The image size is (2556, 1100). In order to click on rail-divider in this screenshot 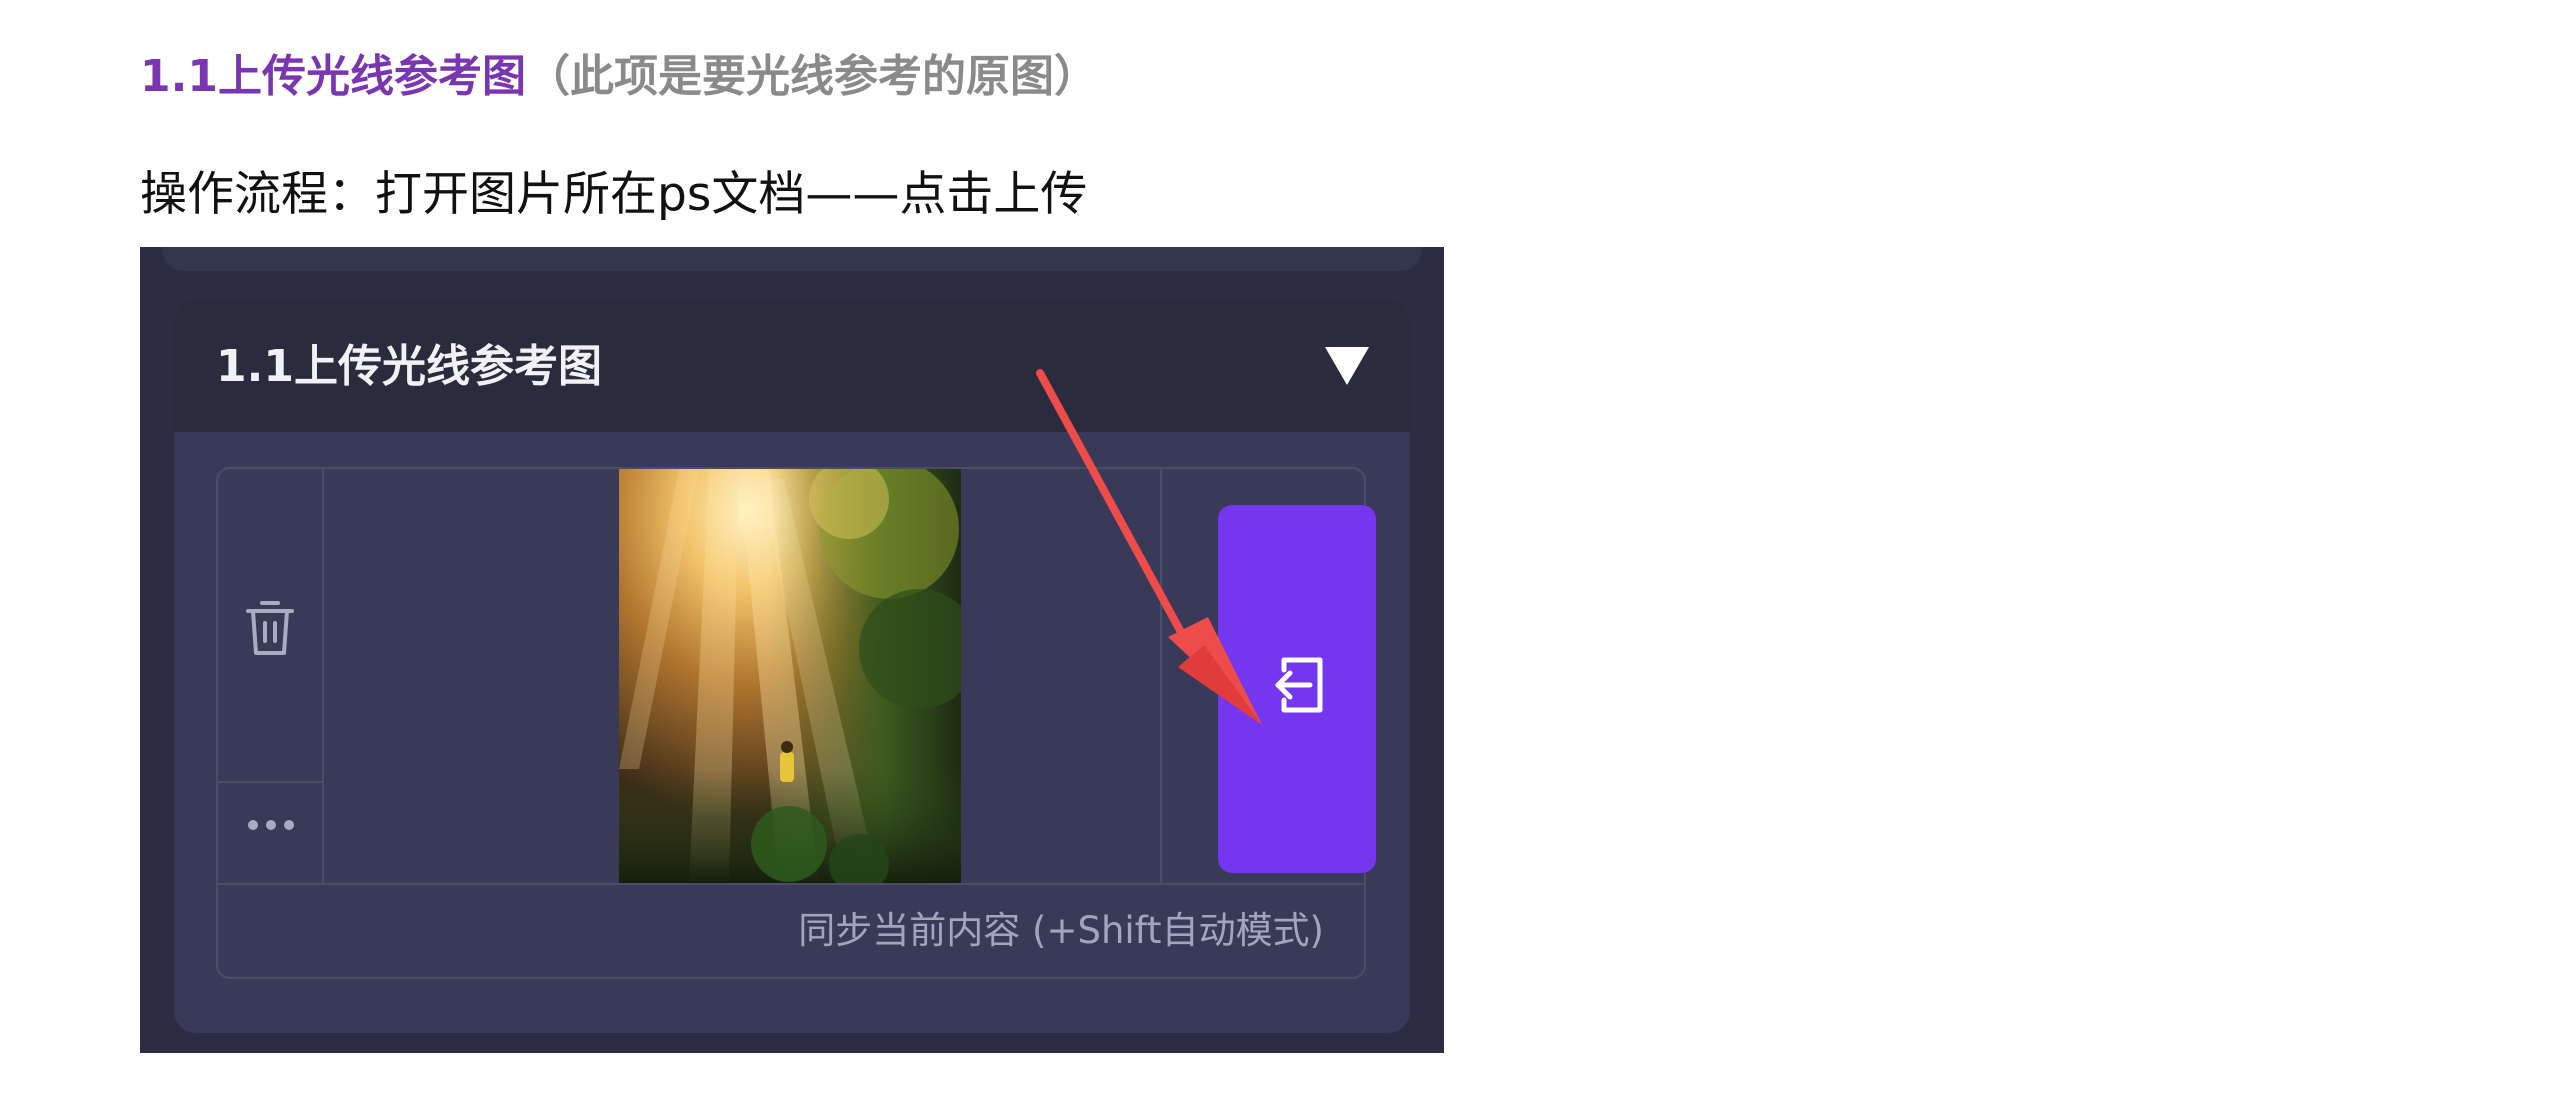, I will do `click(270, 782)`.